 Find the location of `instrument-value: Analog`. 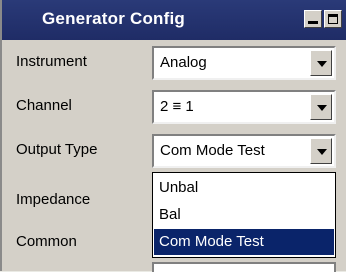

instrument-value: Analog is located at coordinates (183, 62).